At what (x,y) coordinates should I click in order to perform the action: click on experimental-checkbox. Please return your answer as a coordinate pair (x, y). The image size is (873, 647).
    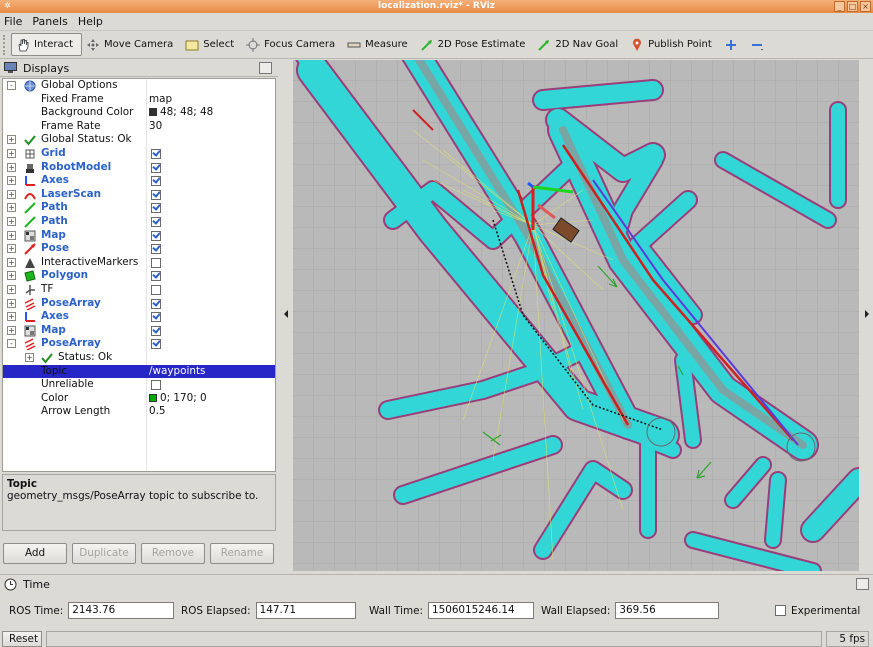
    Looking at the image, I should click on (780, 610).